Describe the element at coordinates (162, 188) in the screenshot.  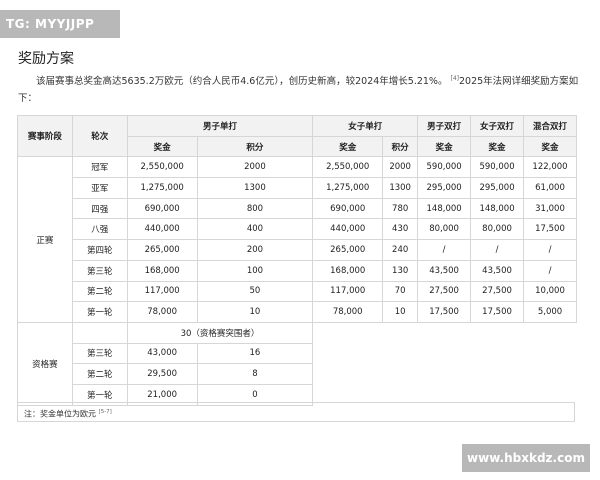
I see `cell-ms-prize: 1,275,000` at that location.